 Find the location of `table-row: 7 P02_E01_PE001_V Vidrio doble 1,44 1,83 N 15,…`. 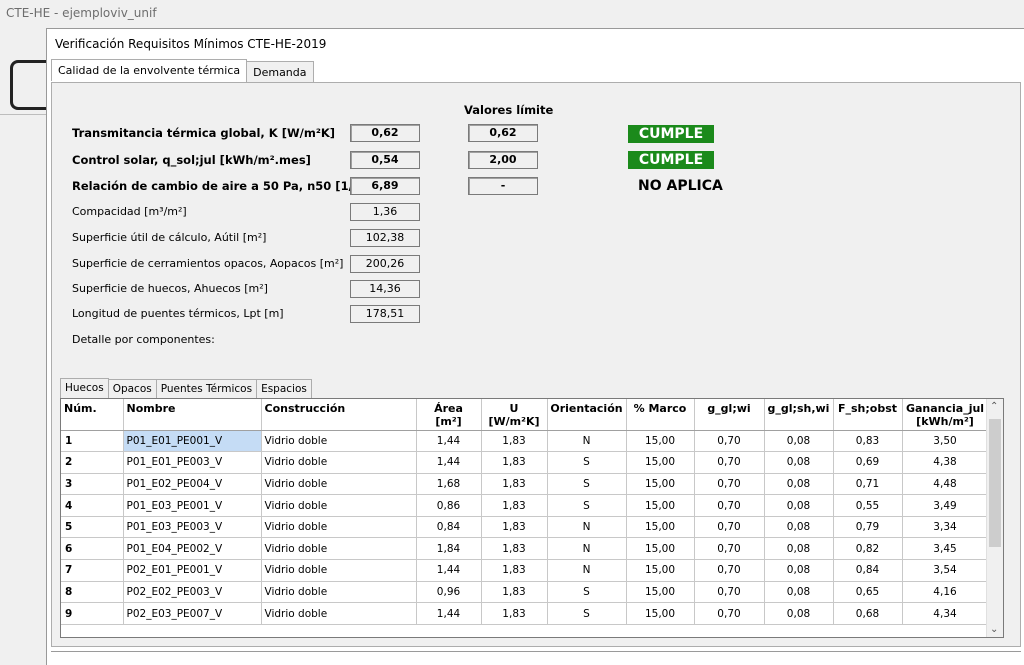

table-row: 7 P02_E01_PE001_V Vidrio doble 1,44 1,83 N 15,… is located at coordinates (525, 570).